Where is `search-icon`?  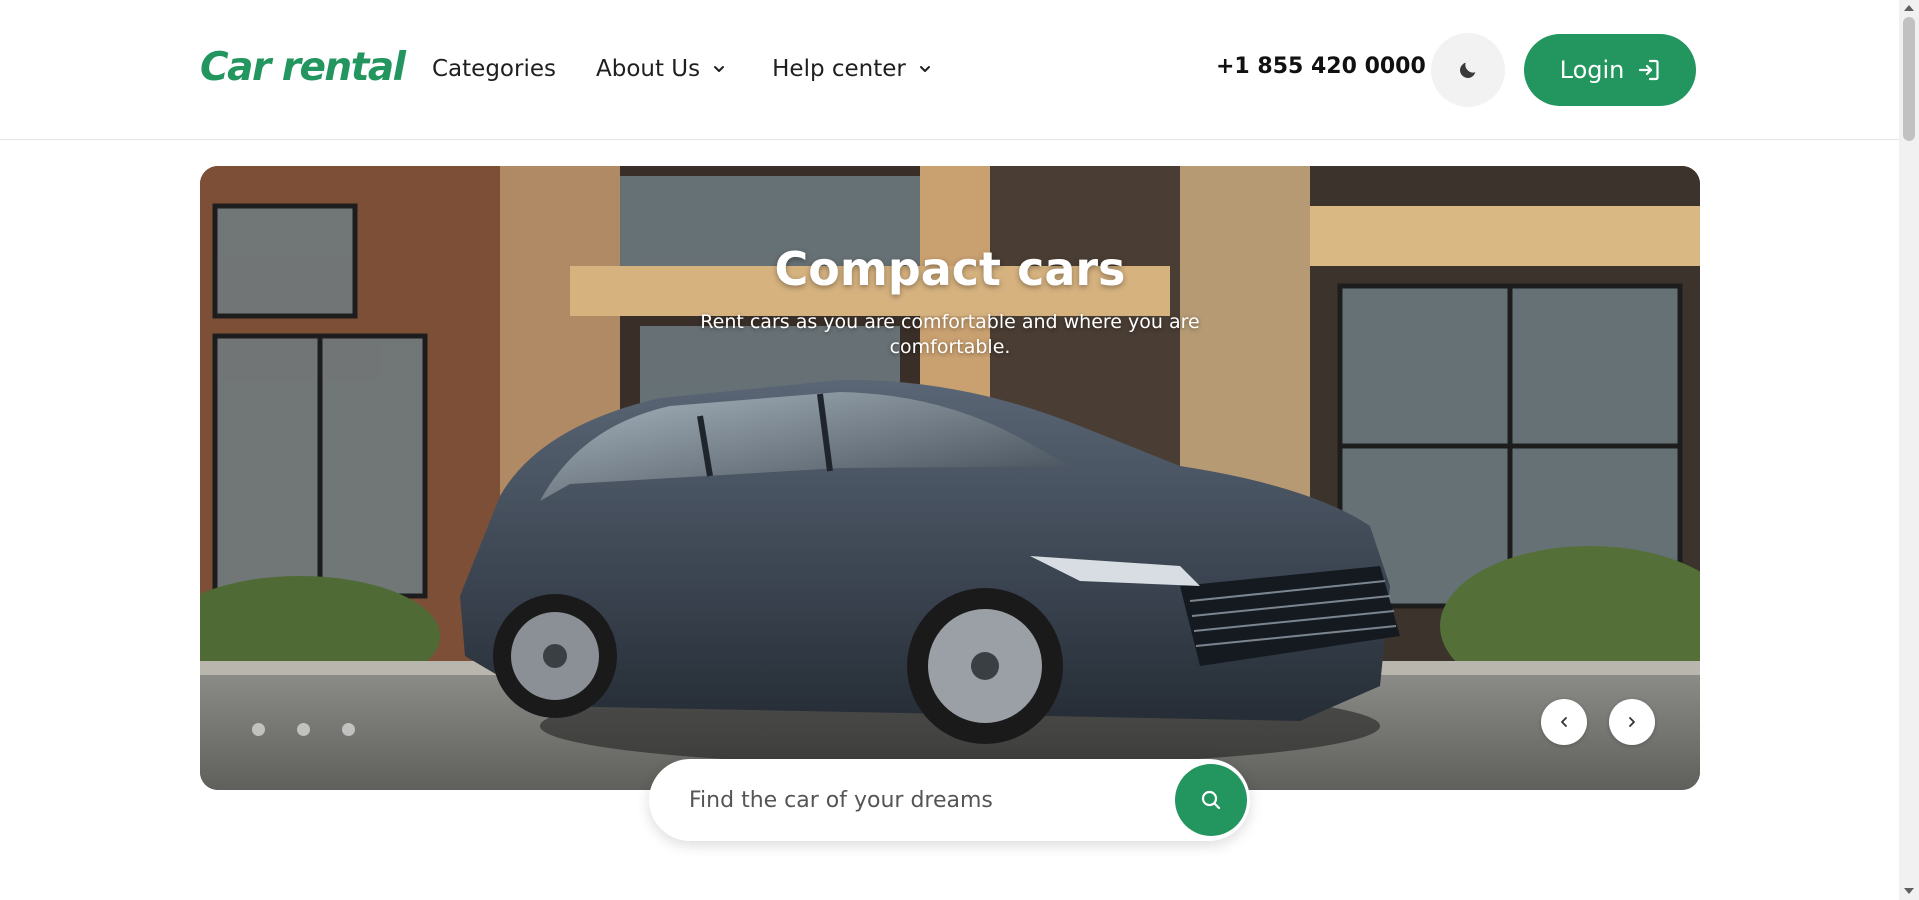 search-icon is located at coordinates (1211, 800).